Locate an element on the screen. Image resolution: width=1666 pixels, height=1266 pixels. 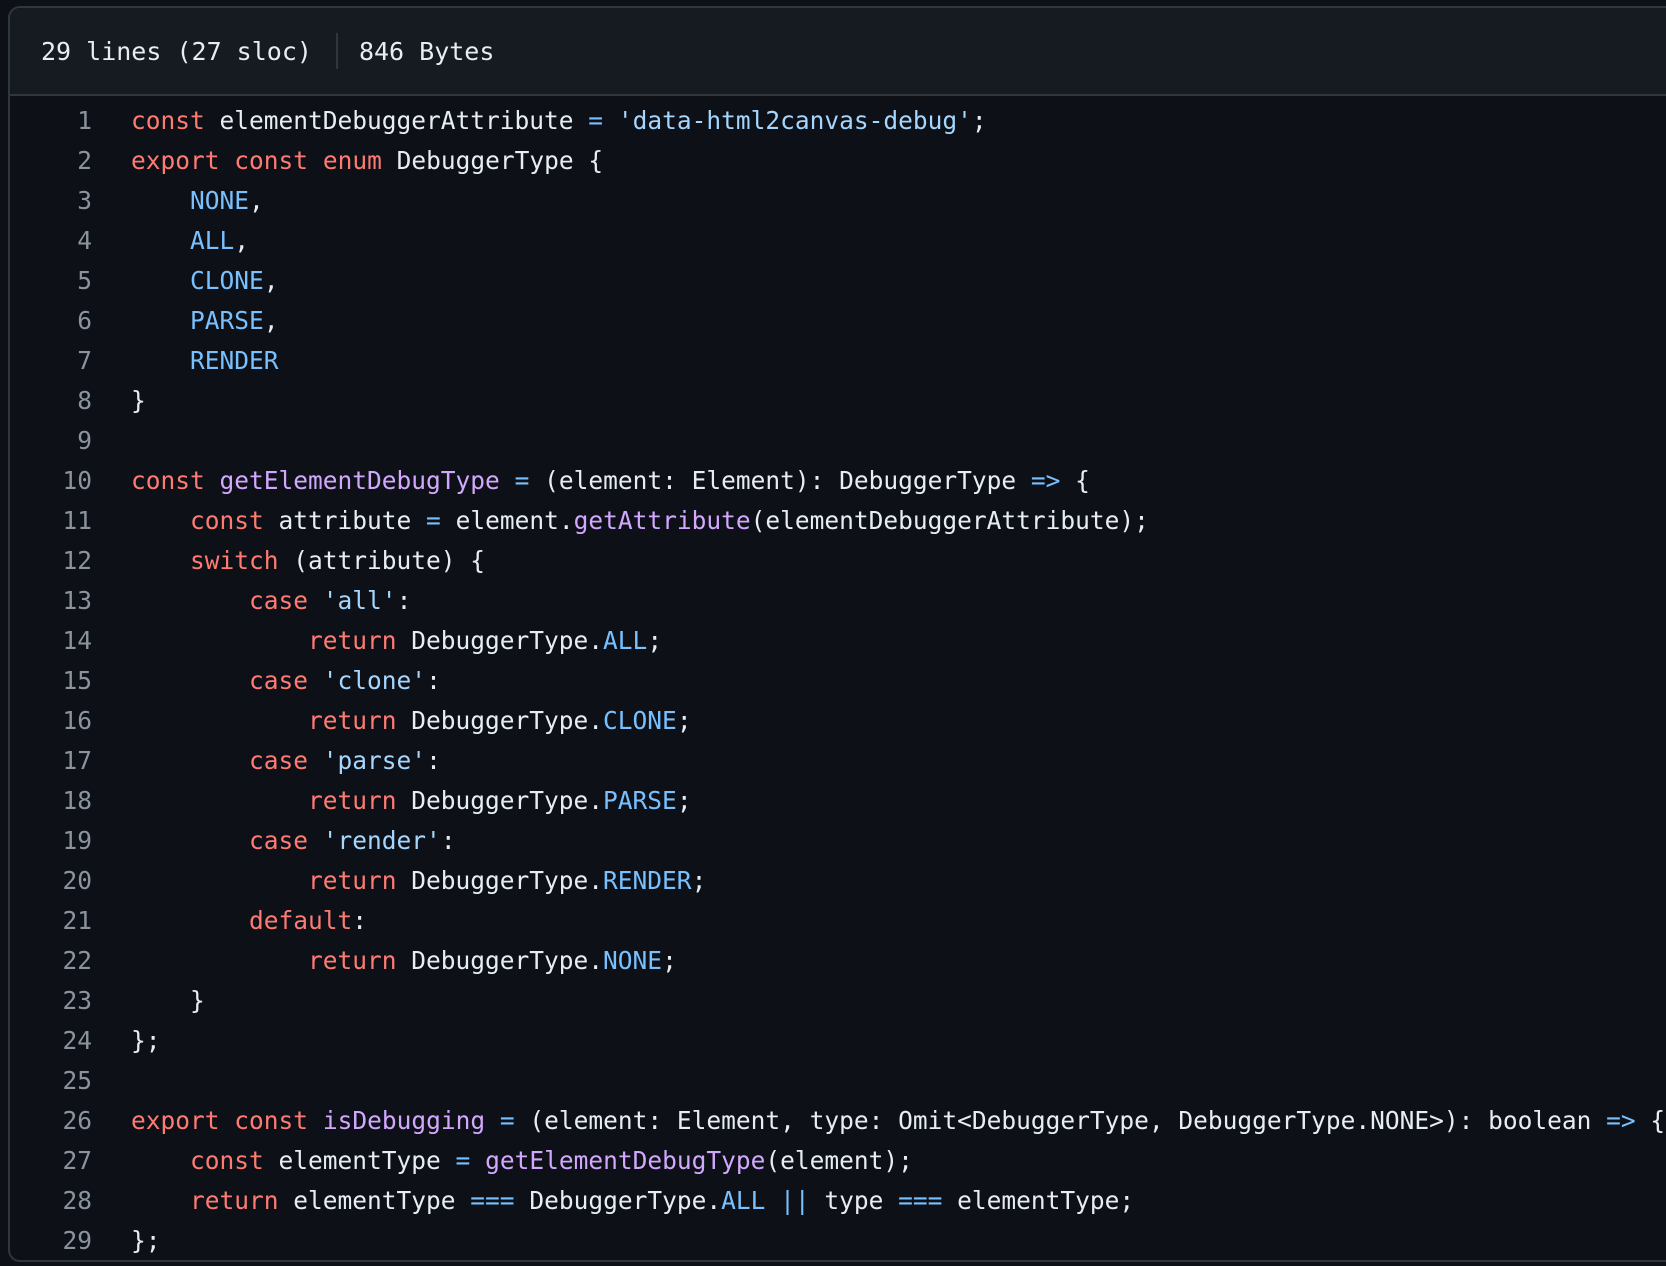
line-number: 25 is located at coordinates (51, 1081).